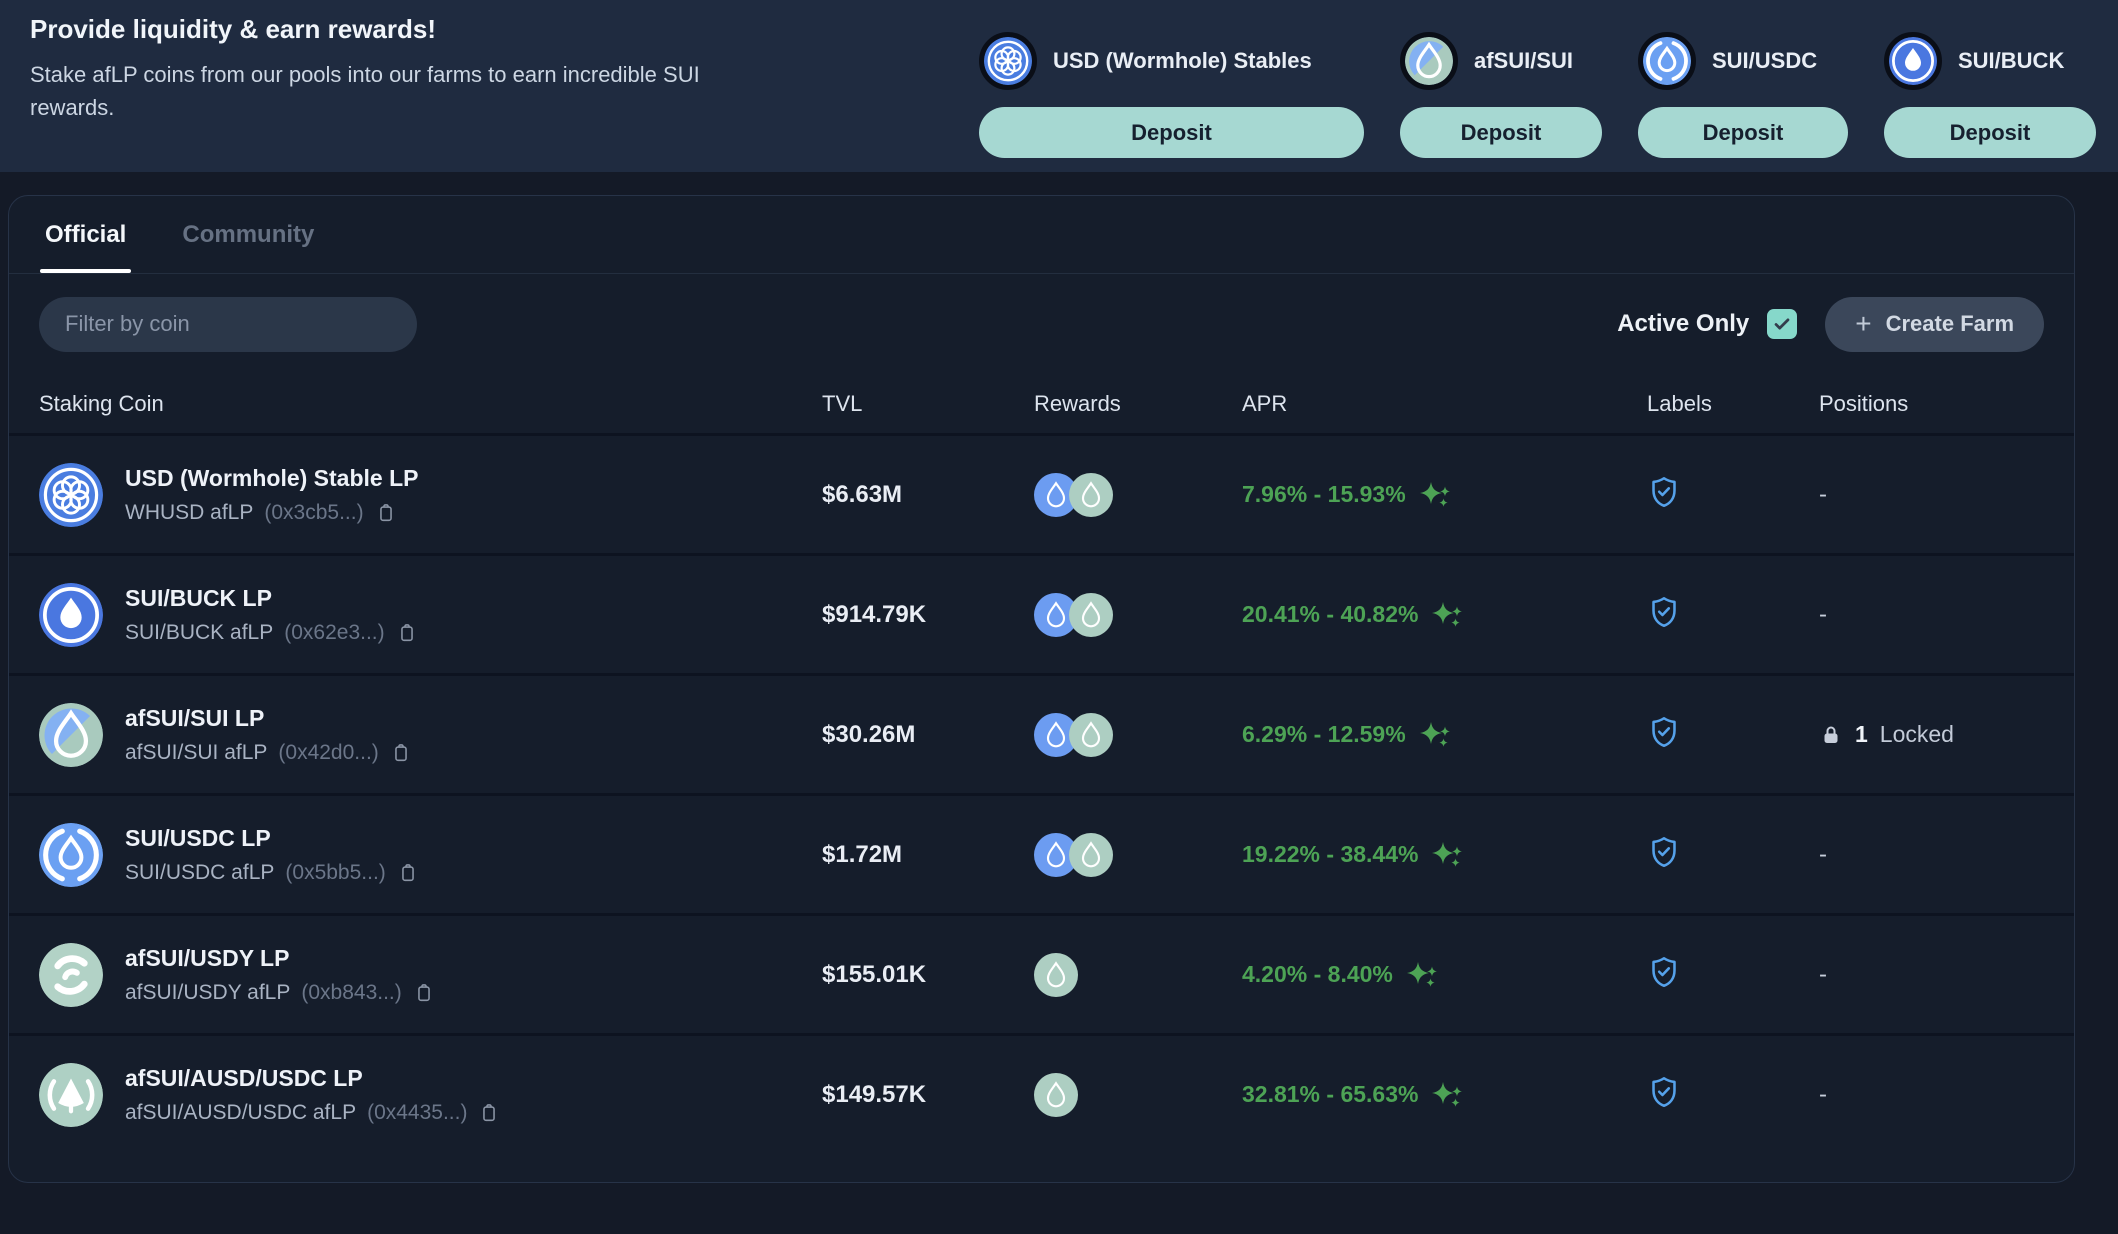 The height and width of the screenshot is (1234, 2118). Describe the element at coordinates (417, 1112) in the screenshot. I see `coin-address: (0x4435...)` at that location.